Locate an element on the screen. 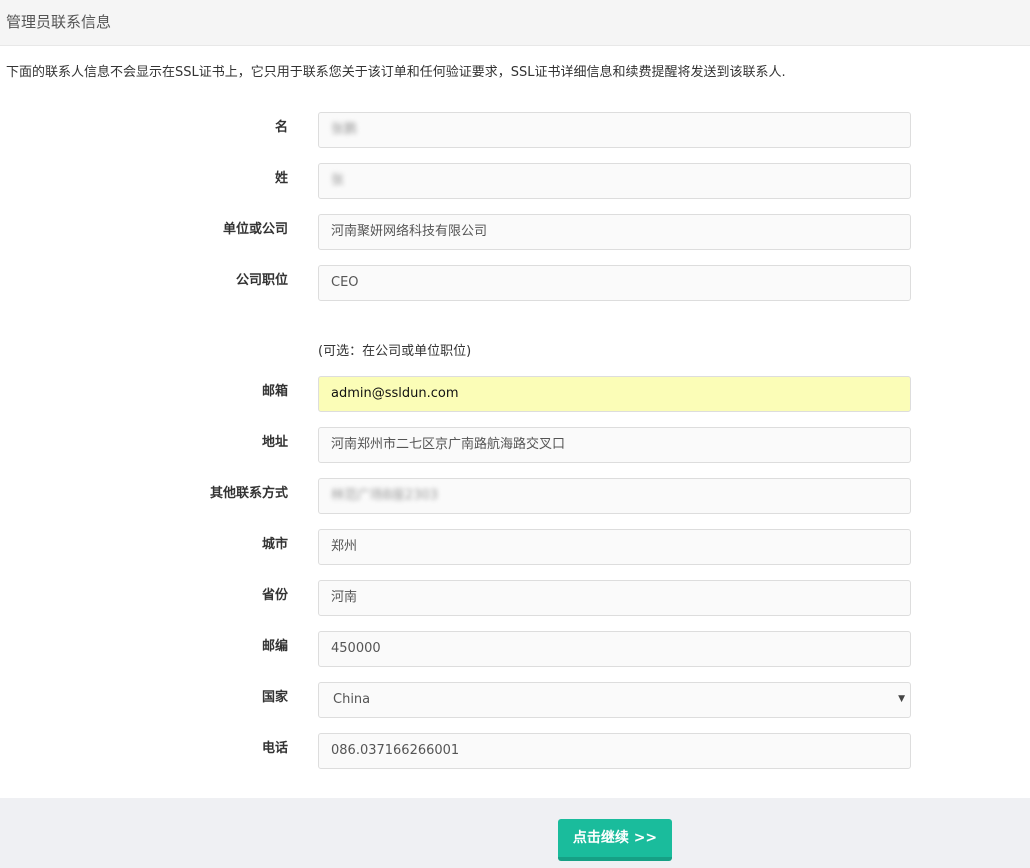 The width and height of the screenshot is (1030, 868). country-select: China ▼ is located at coordinates (614, 700).